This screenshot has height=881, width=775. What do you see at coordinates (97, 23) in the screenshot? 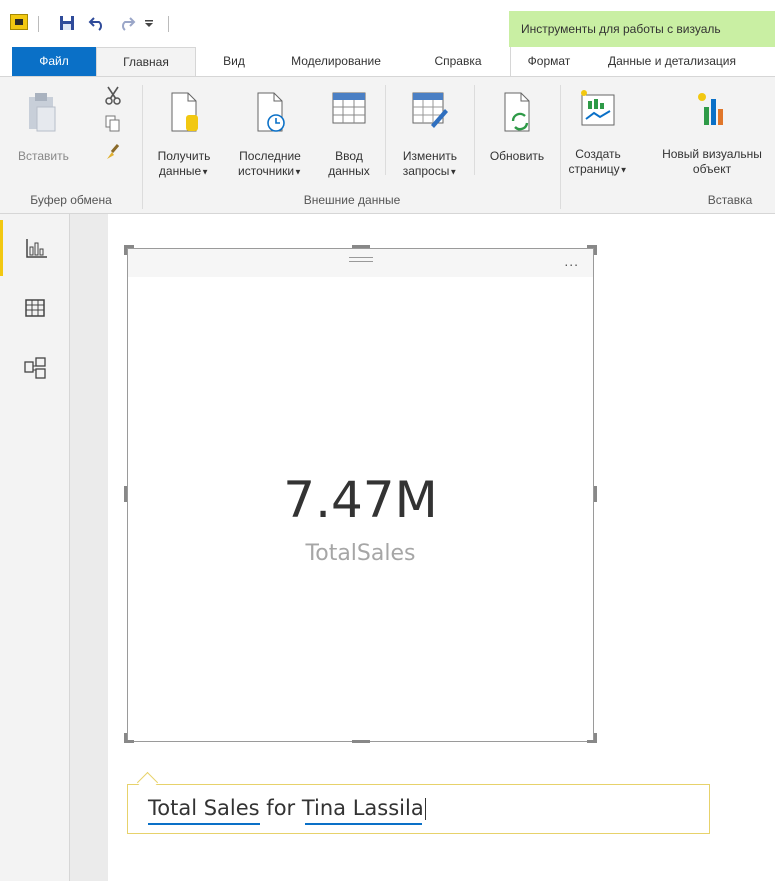
I see `undo-icon` at bounding box center [97, 23].